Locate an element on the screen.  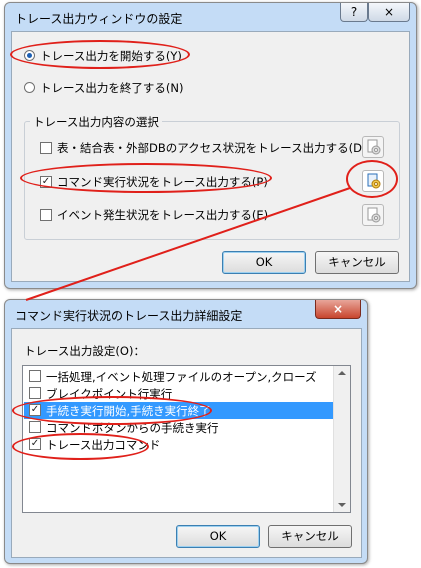
annotation-ellipse-start-radio is located at coordinates (100, 54).